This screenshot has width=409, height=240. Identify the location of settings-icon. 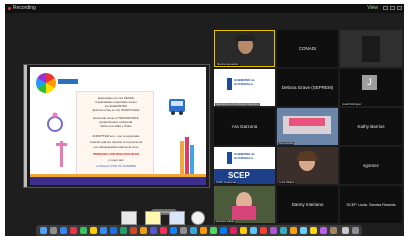
(183, 230).